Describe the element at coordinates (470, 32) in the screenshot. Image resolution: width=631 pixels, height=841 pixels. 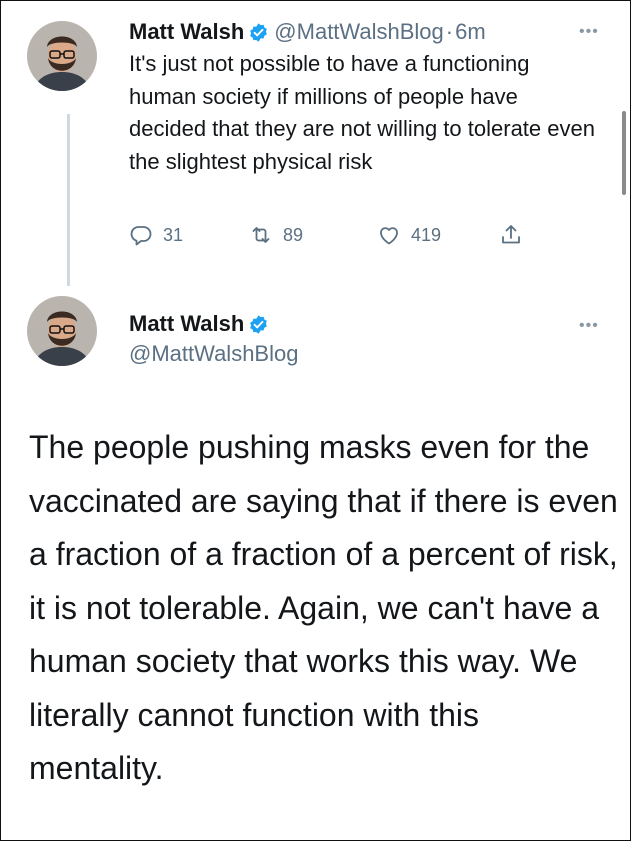
I see `tweet-timestamp: 6m` at that location.